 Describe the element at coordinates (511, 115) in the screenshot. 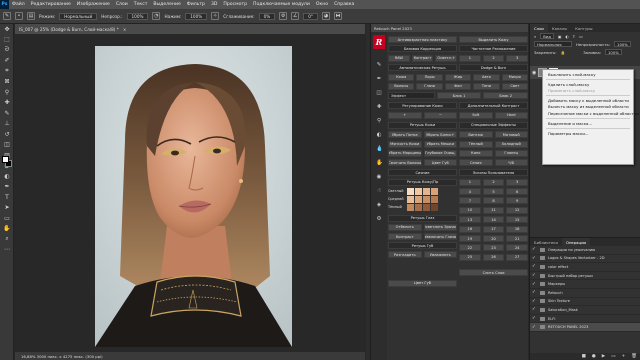

I see `contrast-b: Hard` at that location.